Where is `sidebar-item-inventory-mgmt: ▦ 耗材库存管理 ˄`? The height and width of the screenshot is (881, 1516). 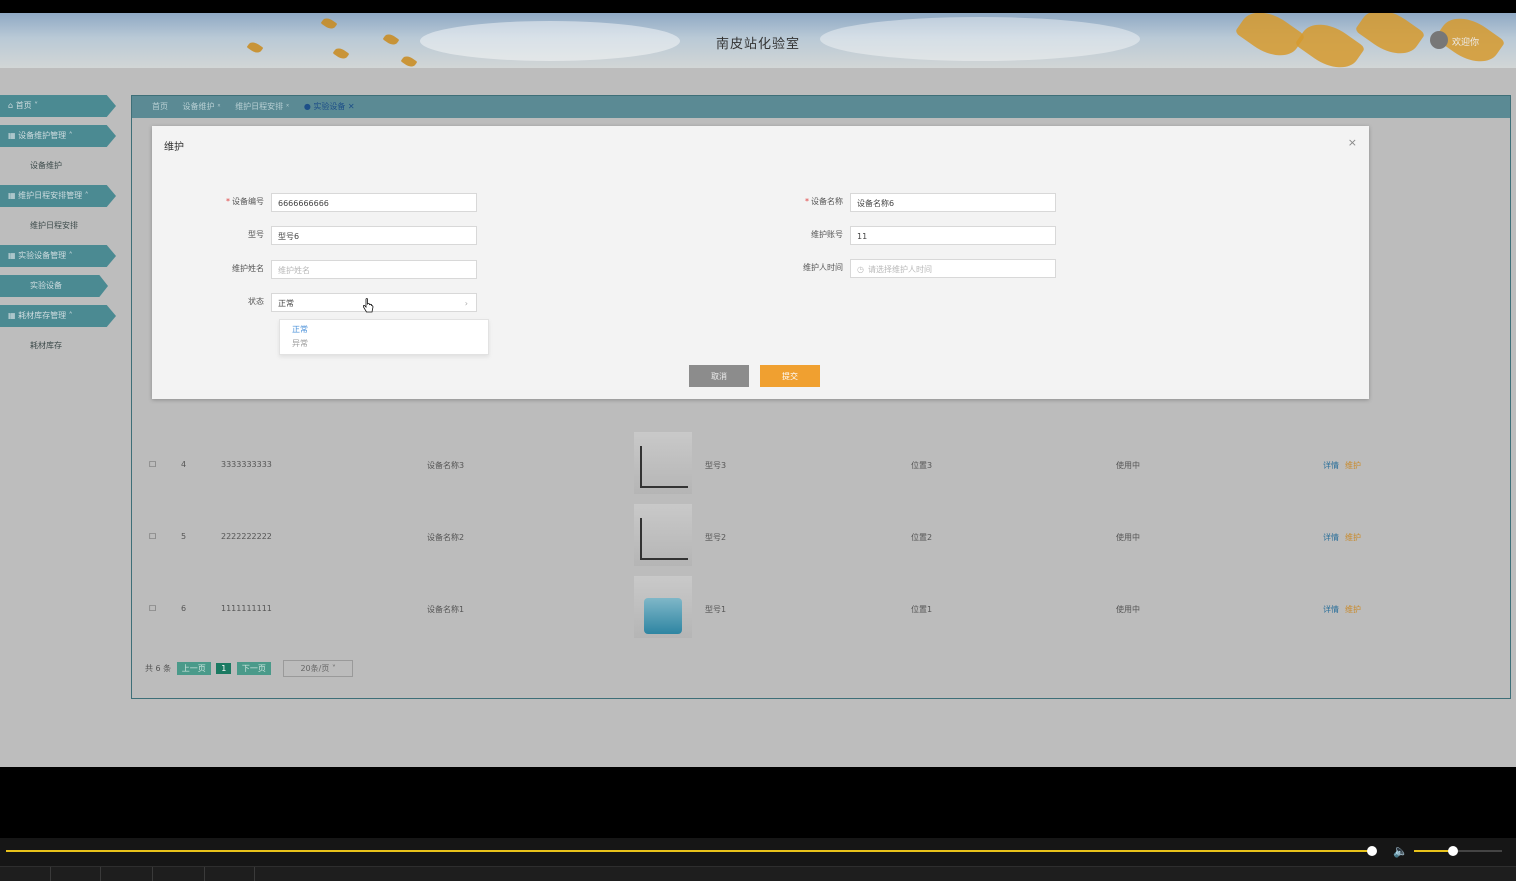
sidebar-item-inventory-mgmt: ▦ 耗材库存管理 ˄ is located at coordinates (58, 316).